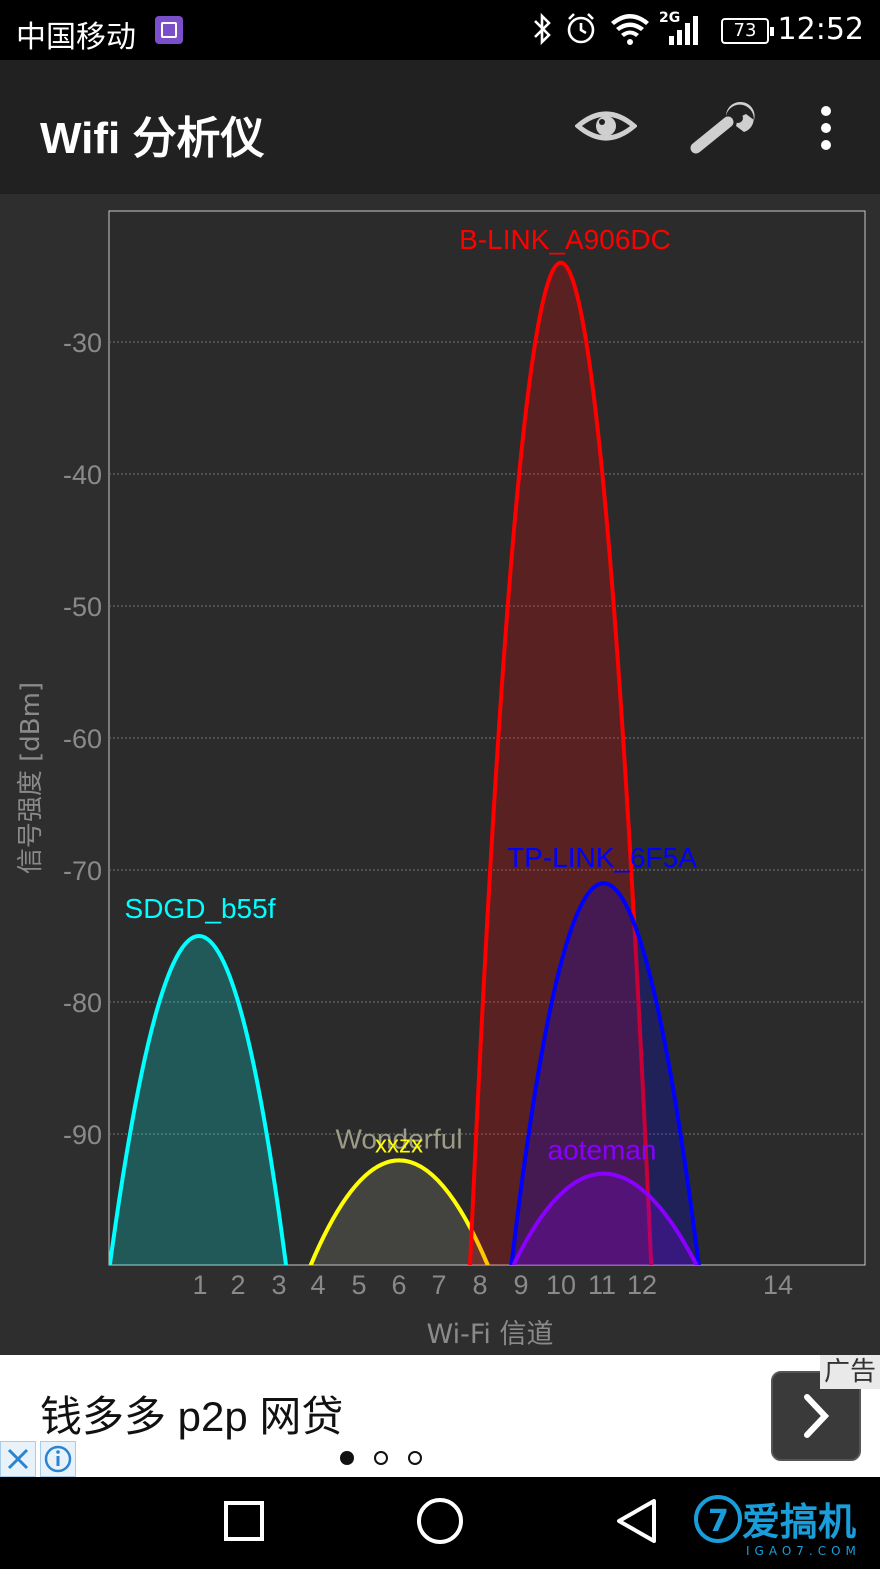 This screenshot has height=1569, width=880. I want to click on ad-info-button, so click(58, 1459).